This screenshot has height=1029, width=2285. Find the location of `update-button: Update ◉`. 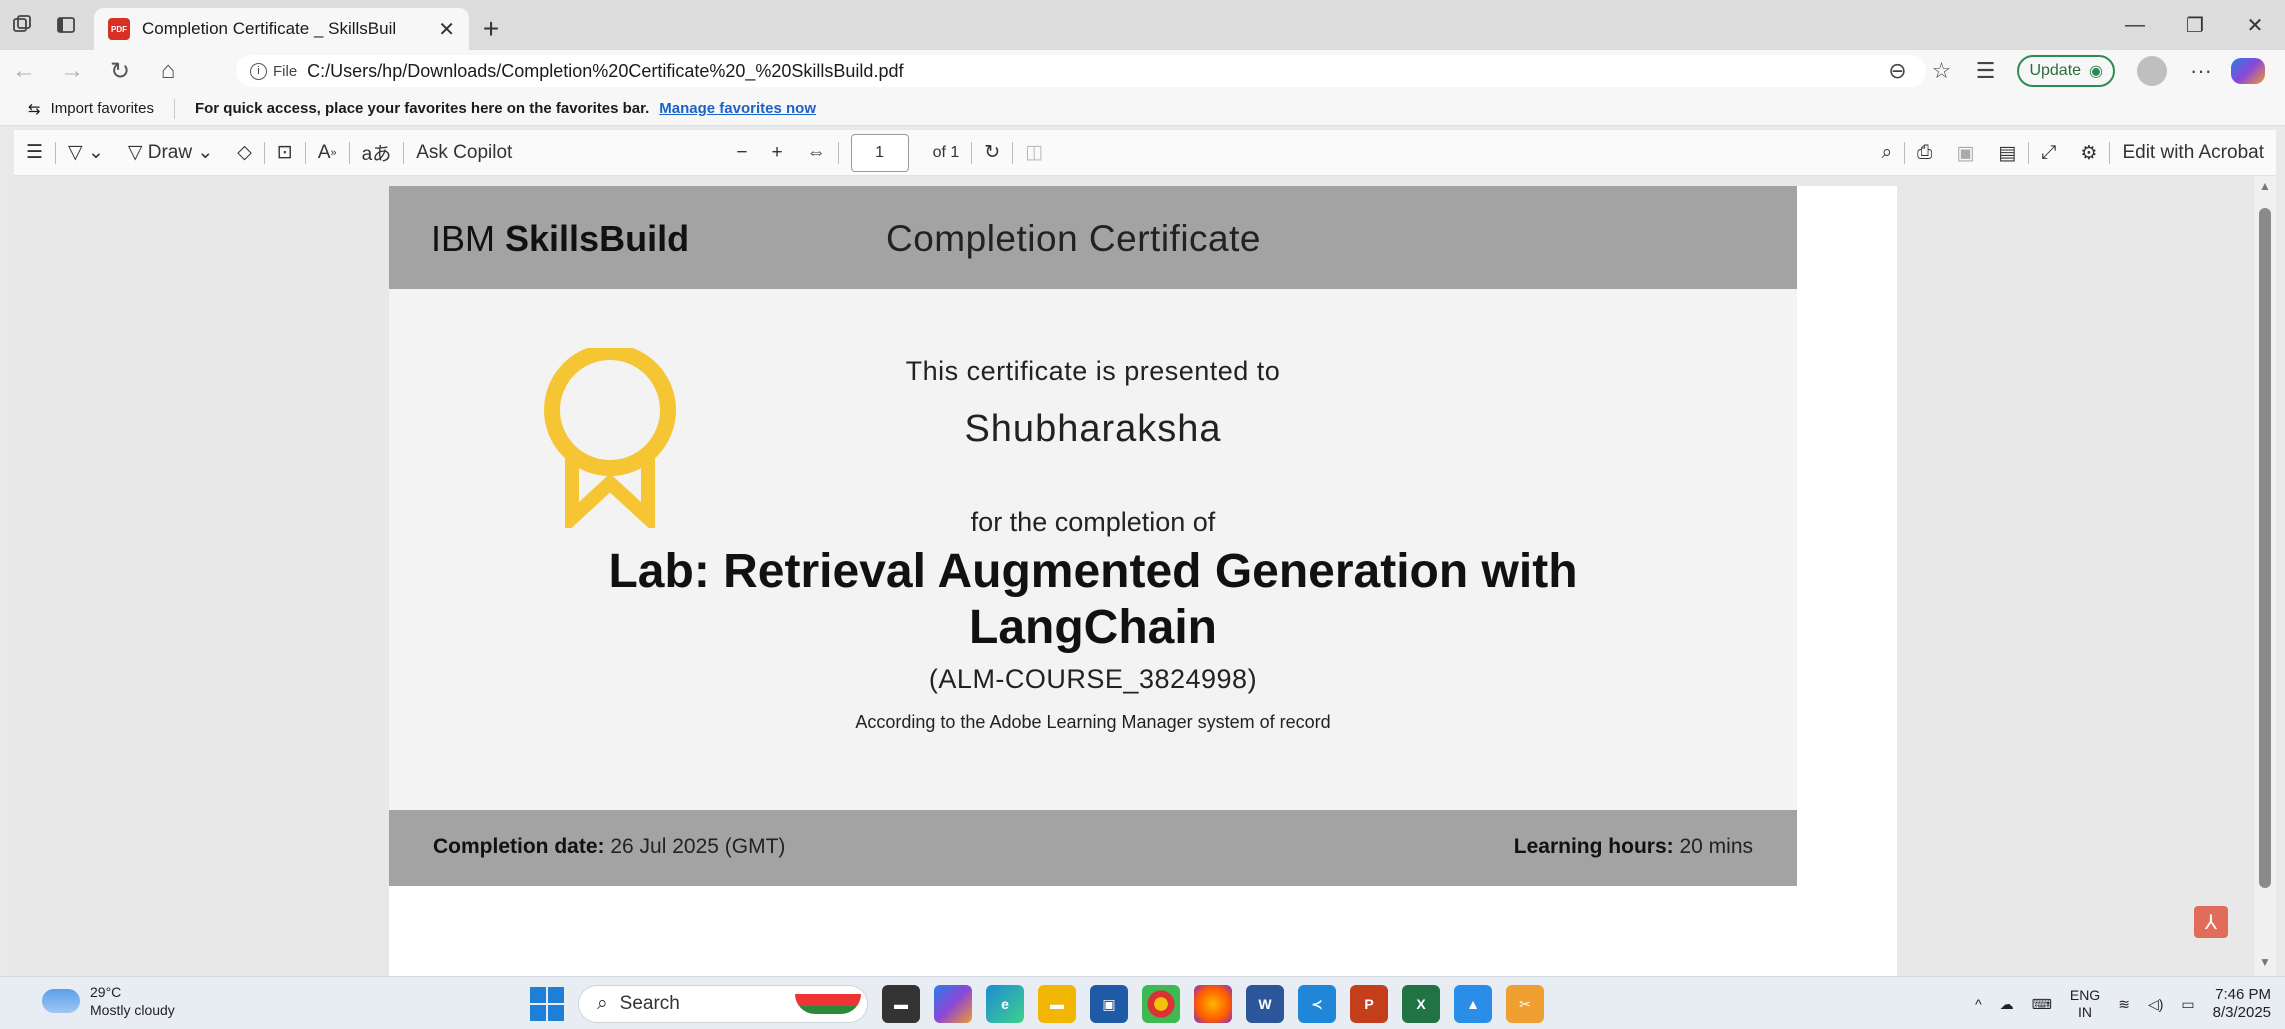

update-button: Update ◉ is located at coordinates (2066, 71).